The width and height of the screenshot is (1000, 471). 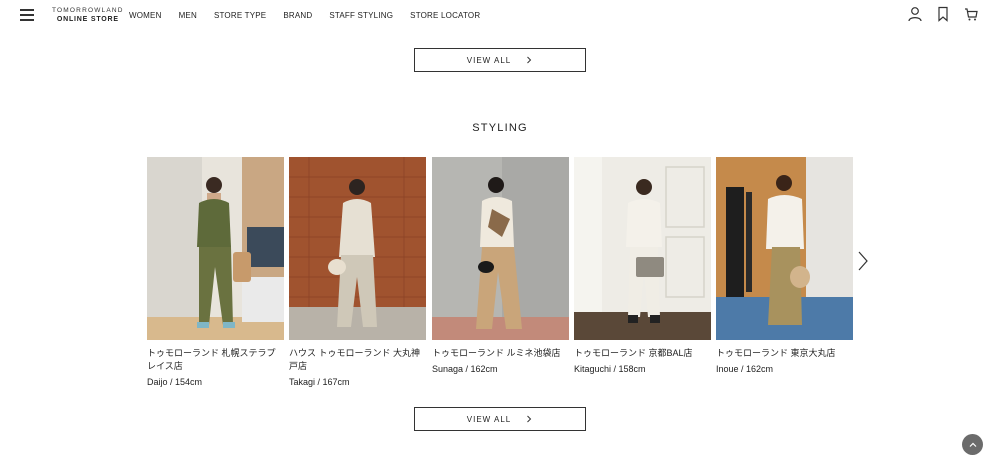 What do you see at coordinates (297, 15) in the screenshot?
I see `nav-brand: BRAND` at bounding box center [297, 15].